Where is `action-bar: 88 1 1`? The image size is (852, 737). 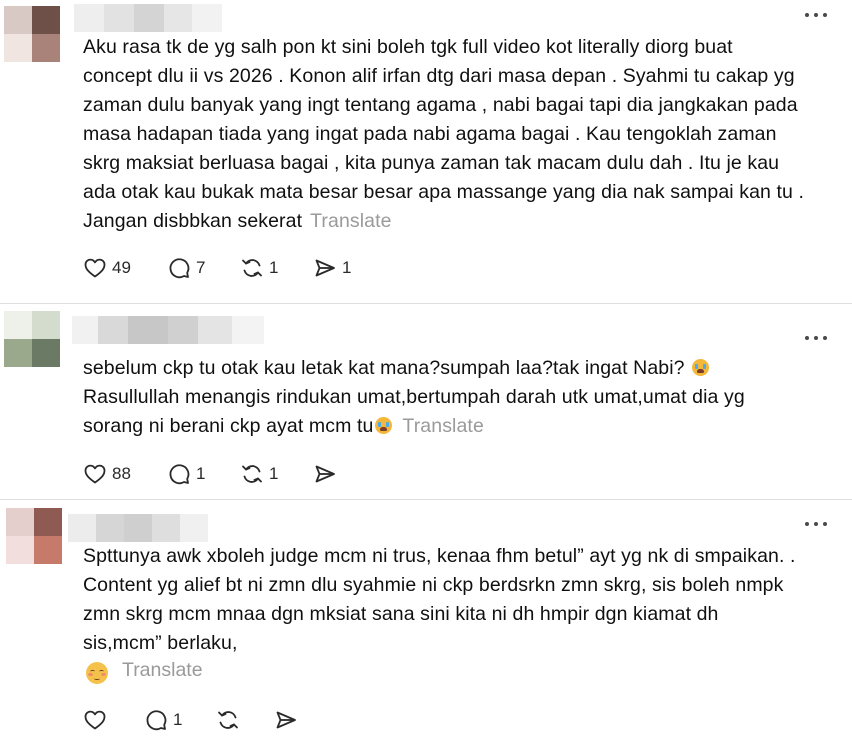
action-bar: 88 1 1 is located at coordinates (233, 474).